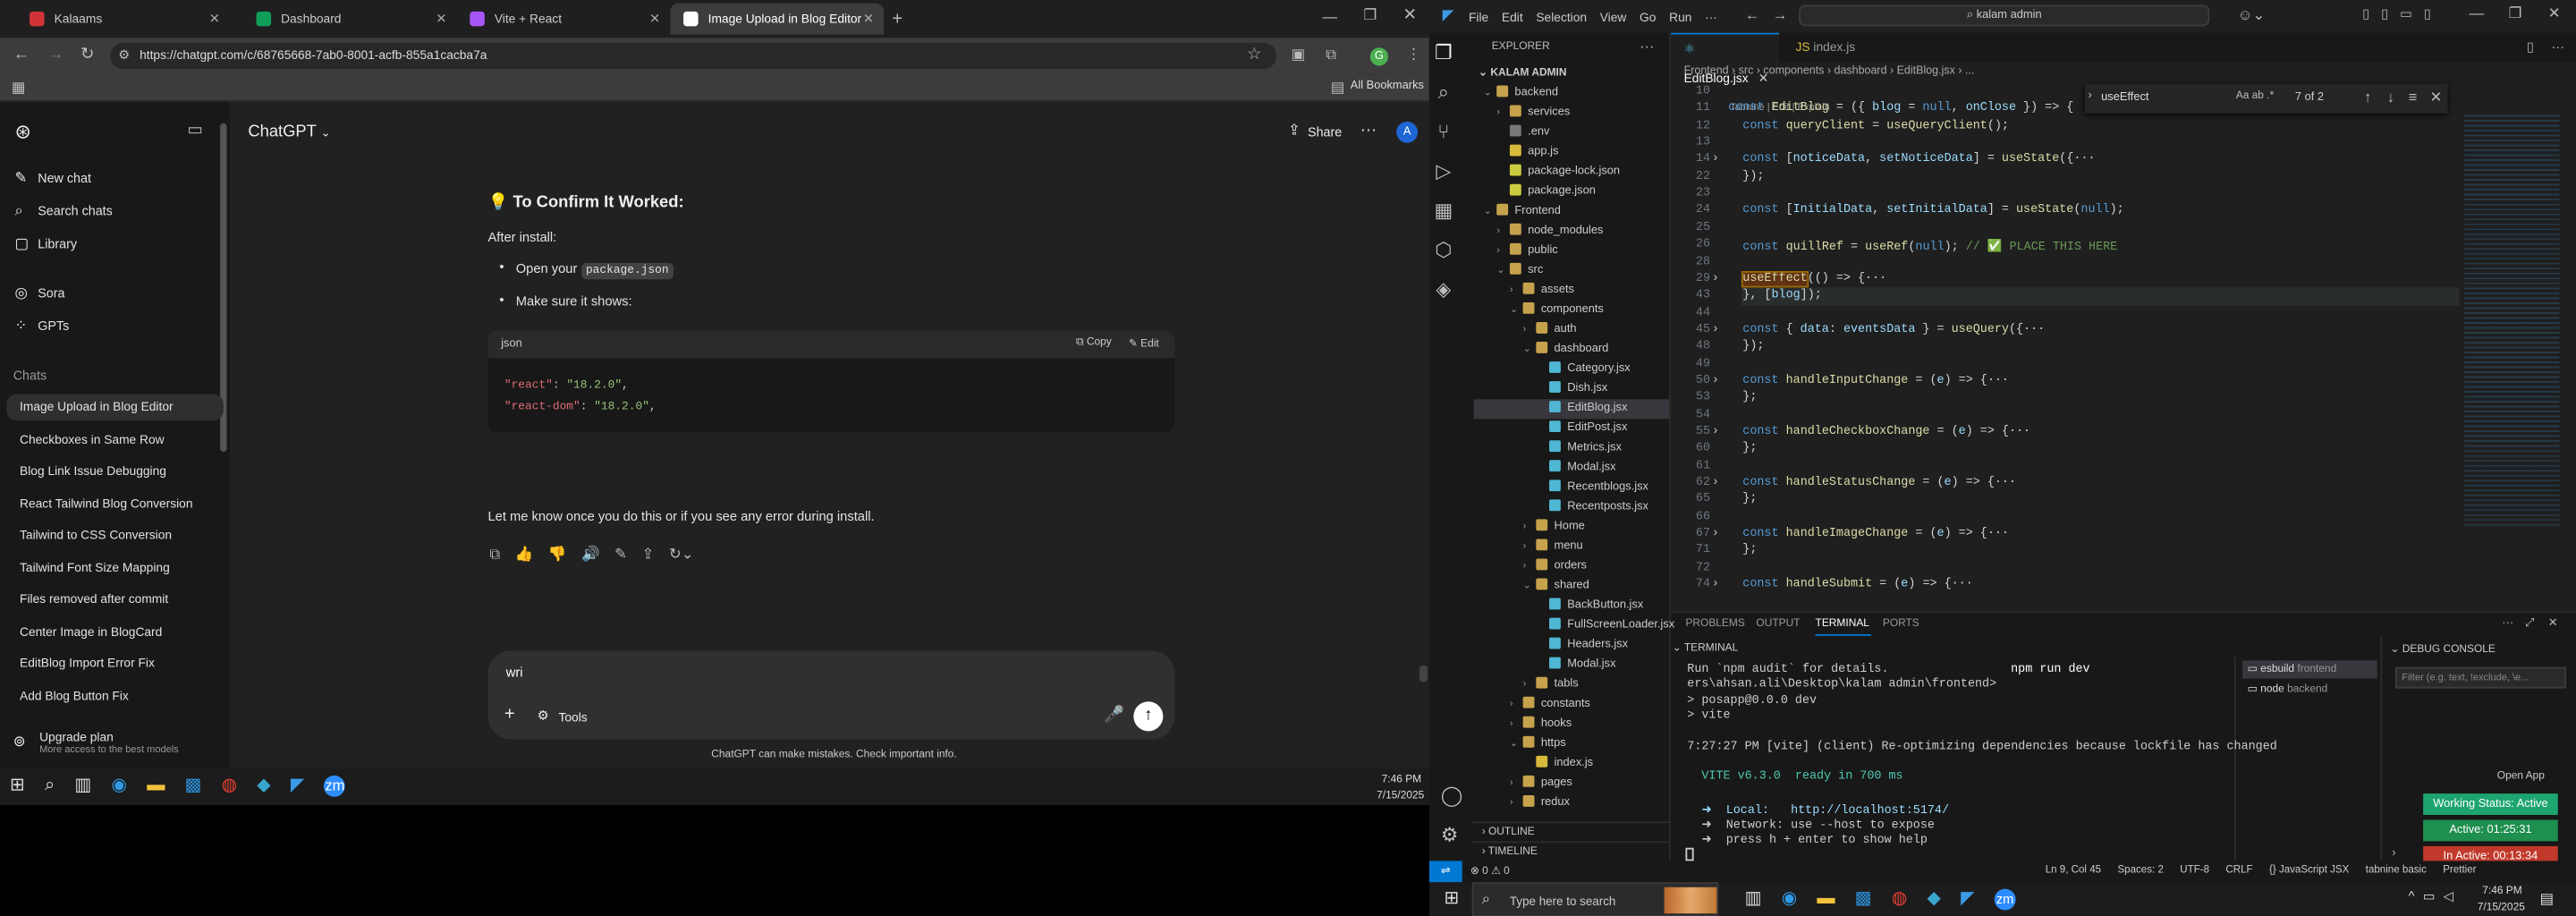 The height and width of the screenshot is (916, 2576). What do you see at coordinates (1571, 409) in the screenshot?
I see `tree-item: EditBlog.jsx` at bounding box center [1571, 409].